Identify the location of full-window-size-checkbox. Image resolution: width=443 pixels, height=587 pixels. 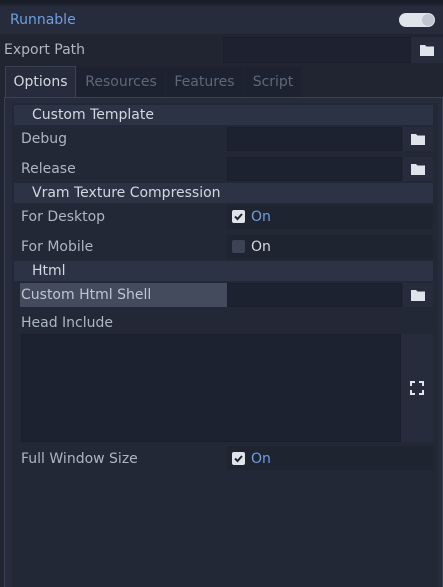
(238, 458).